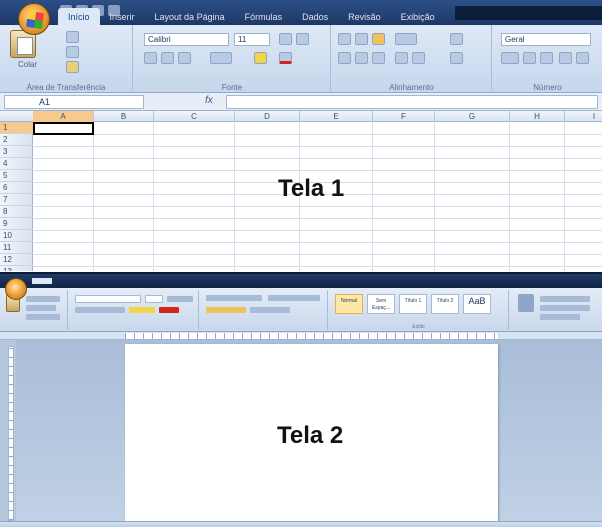 The height and width of the screenshot is (527, 602). I want to click on word-font-color-icon, so click(169, 310).